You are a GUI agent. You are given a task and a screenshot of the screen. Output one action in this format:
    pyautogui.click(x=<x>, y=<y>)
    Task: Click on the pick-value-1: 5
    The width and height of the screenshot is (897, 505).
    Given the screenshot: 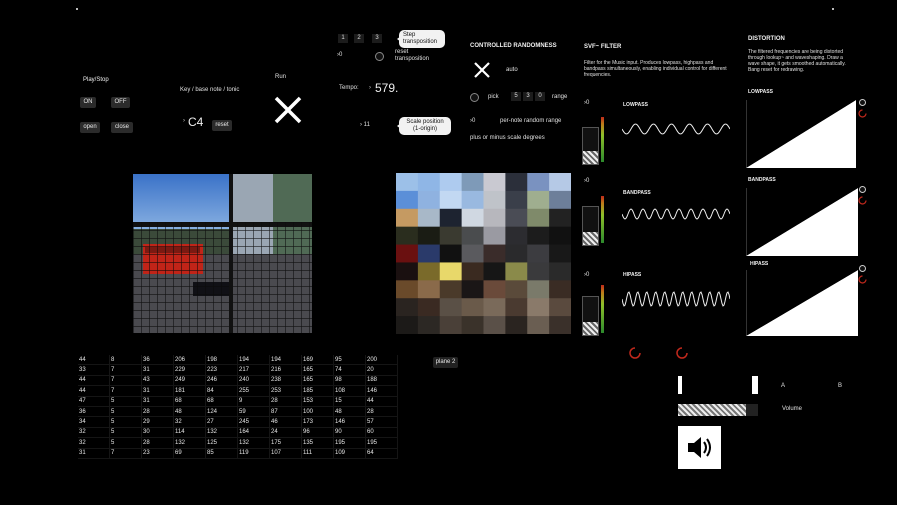 What is the action you would take?
    pyautogui.click(x=516, y=96)
    